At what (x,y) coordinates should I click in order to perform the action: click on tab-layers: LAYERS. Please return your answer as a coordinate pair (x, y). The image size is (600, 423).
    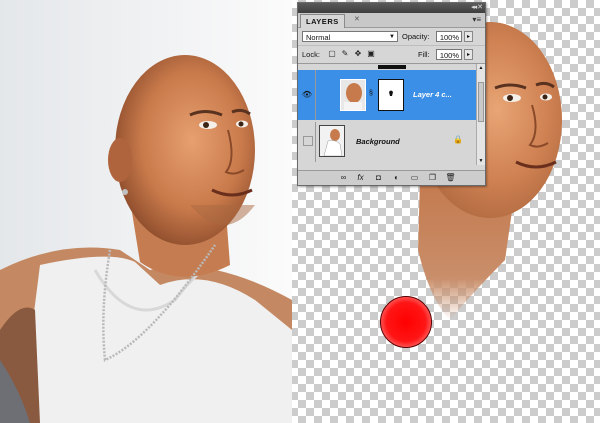
    Looking at the image, I should click on (322, 21).